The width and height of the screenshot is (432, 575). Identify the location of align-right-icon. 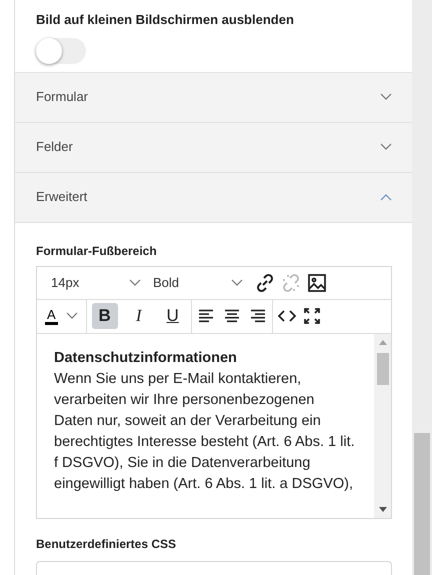
(257, 316).